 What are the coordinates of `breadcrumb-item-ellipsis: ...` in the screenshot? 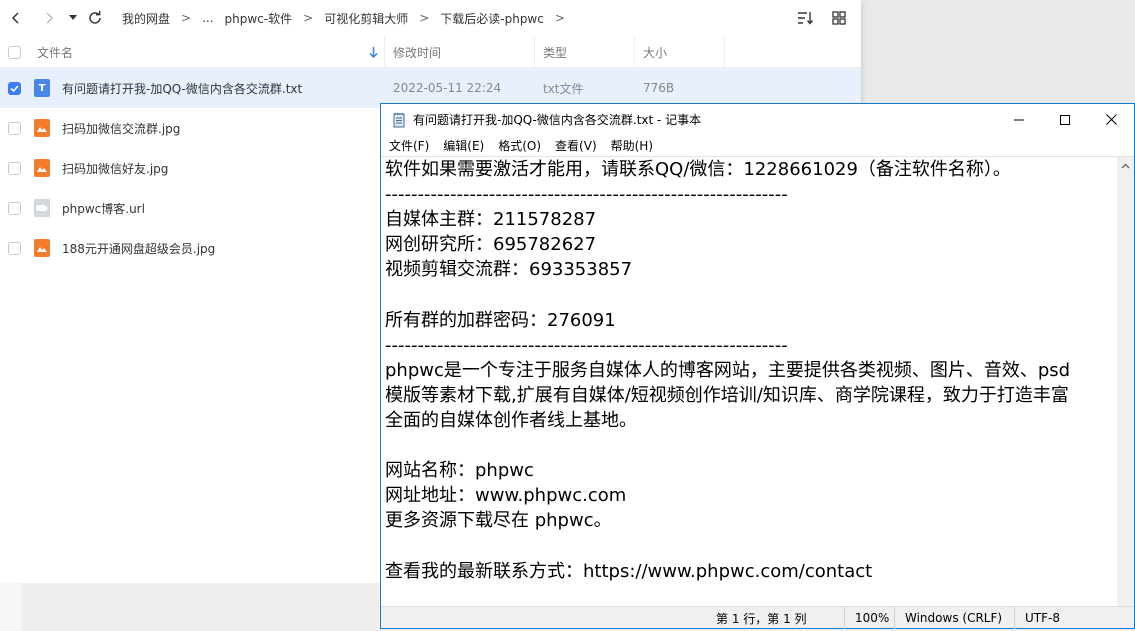 It's located at (207, 18).